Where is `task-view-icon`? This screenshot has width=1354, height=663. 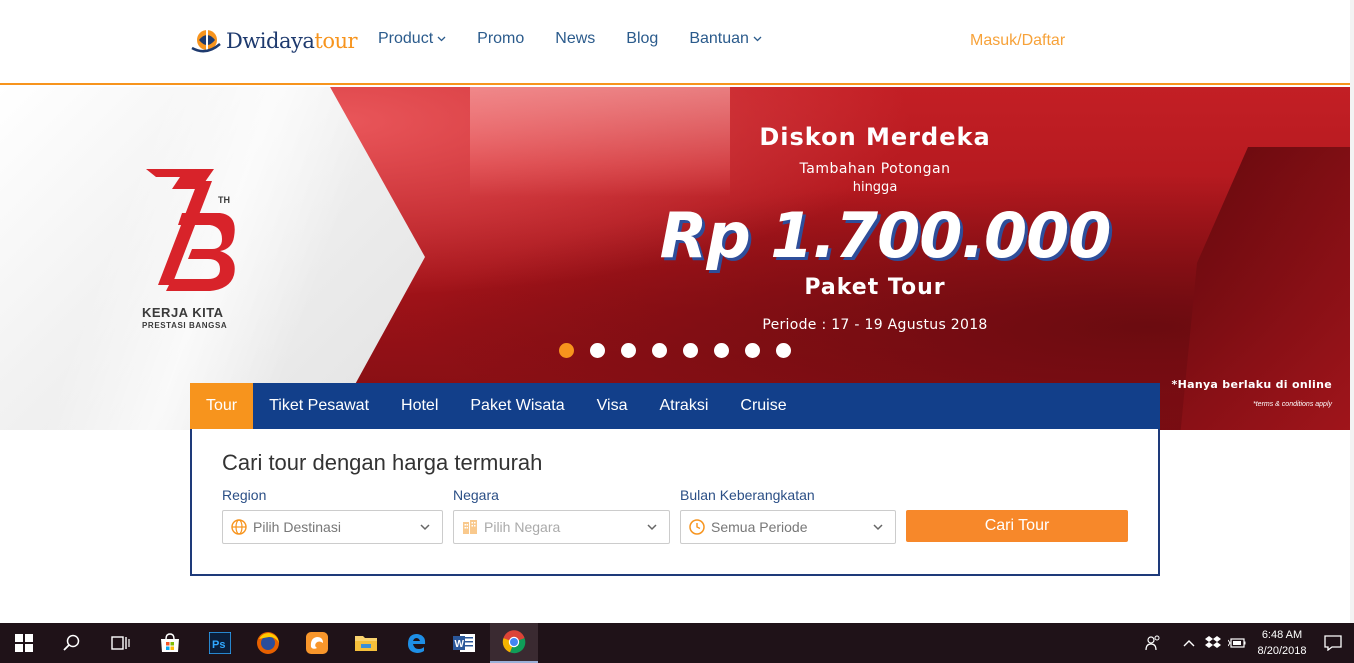
task-view-icon is located at coordinates (120, 643).